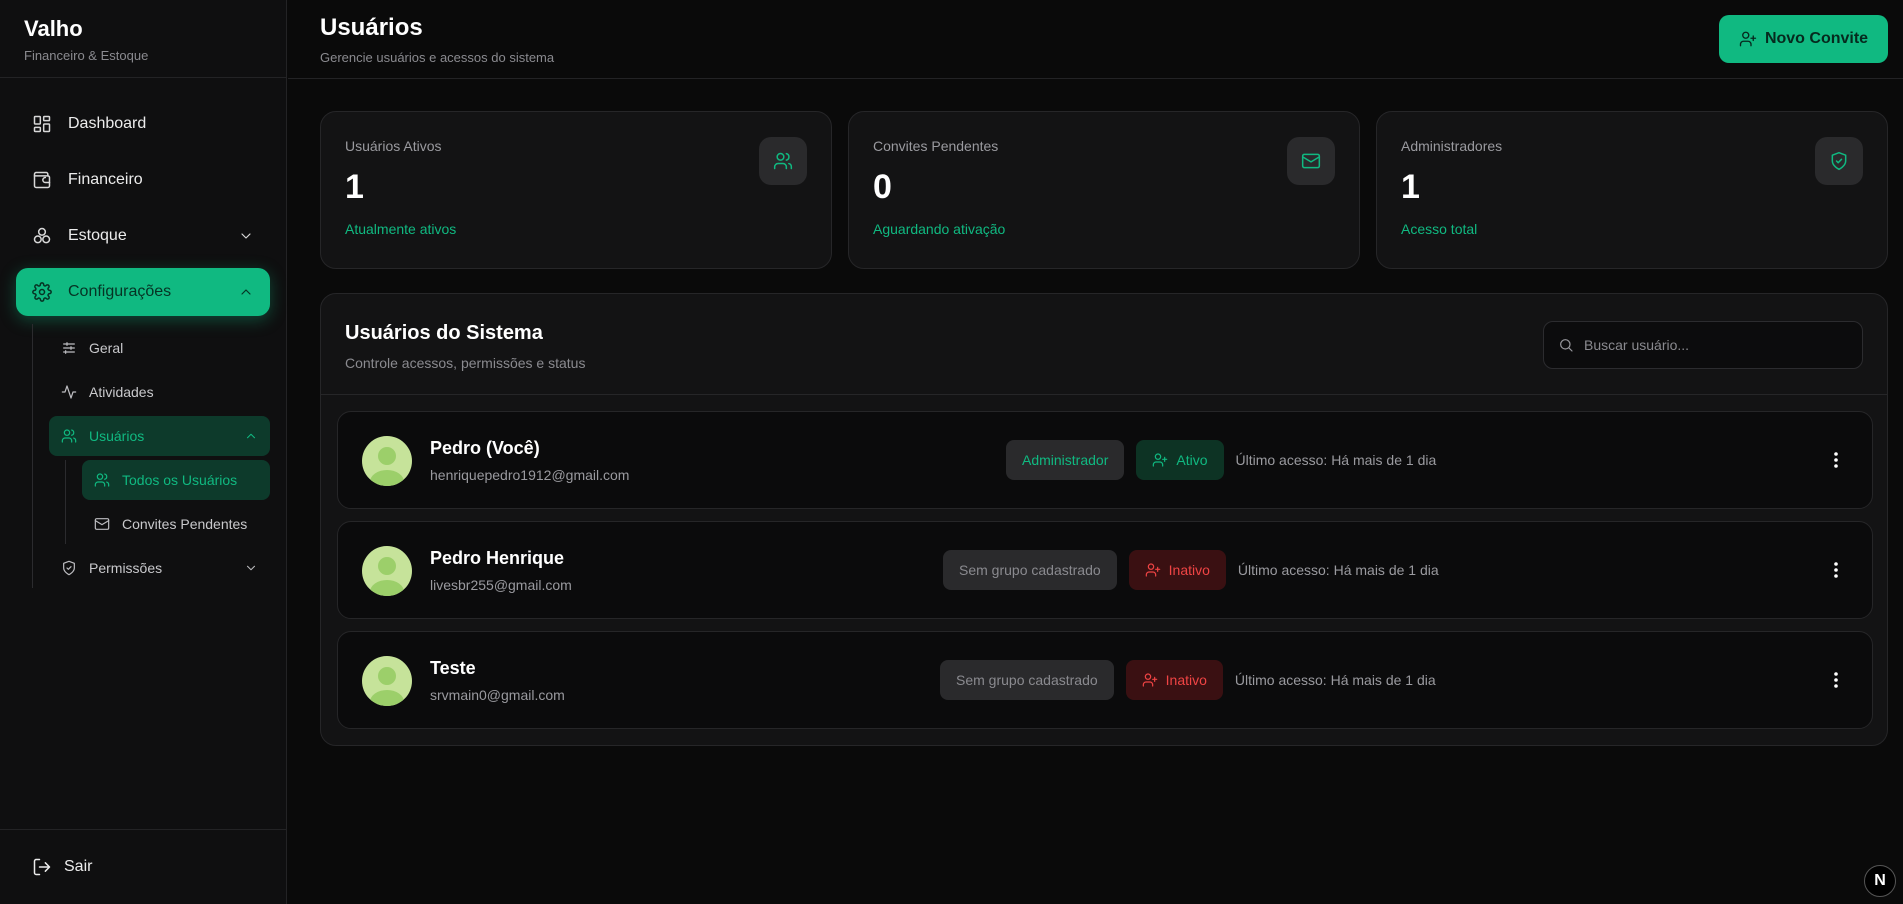 This screenshot has width=1903, height=904. What do you see at coordinates (371, 27) in the screenshot?
I see `page-title: Usuários` at bounding box center [371, 27].